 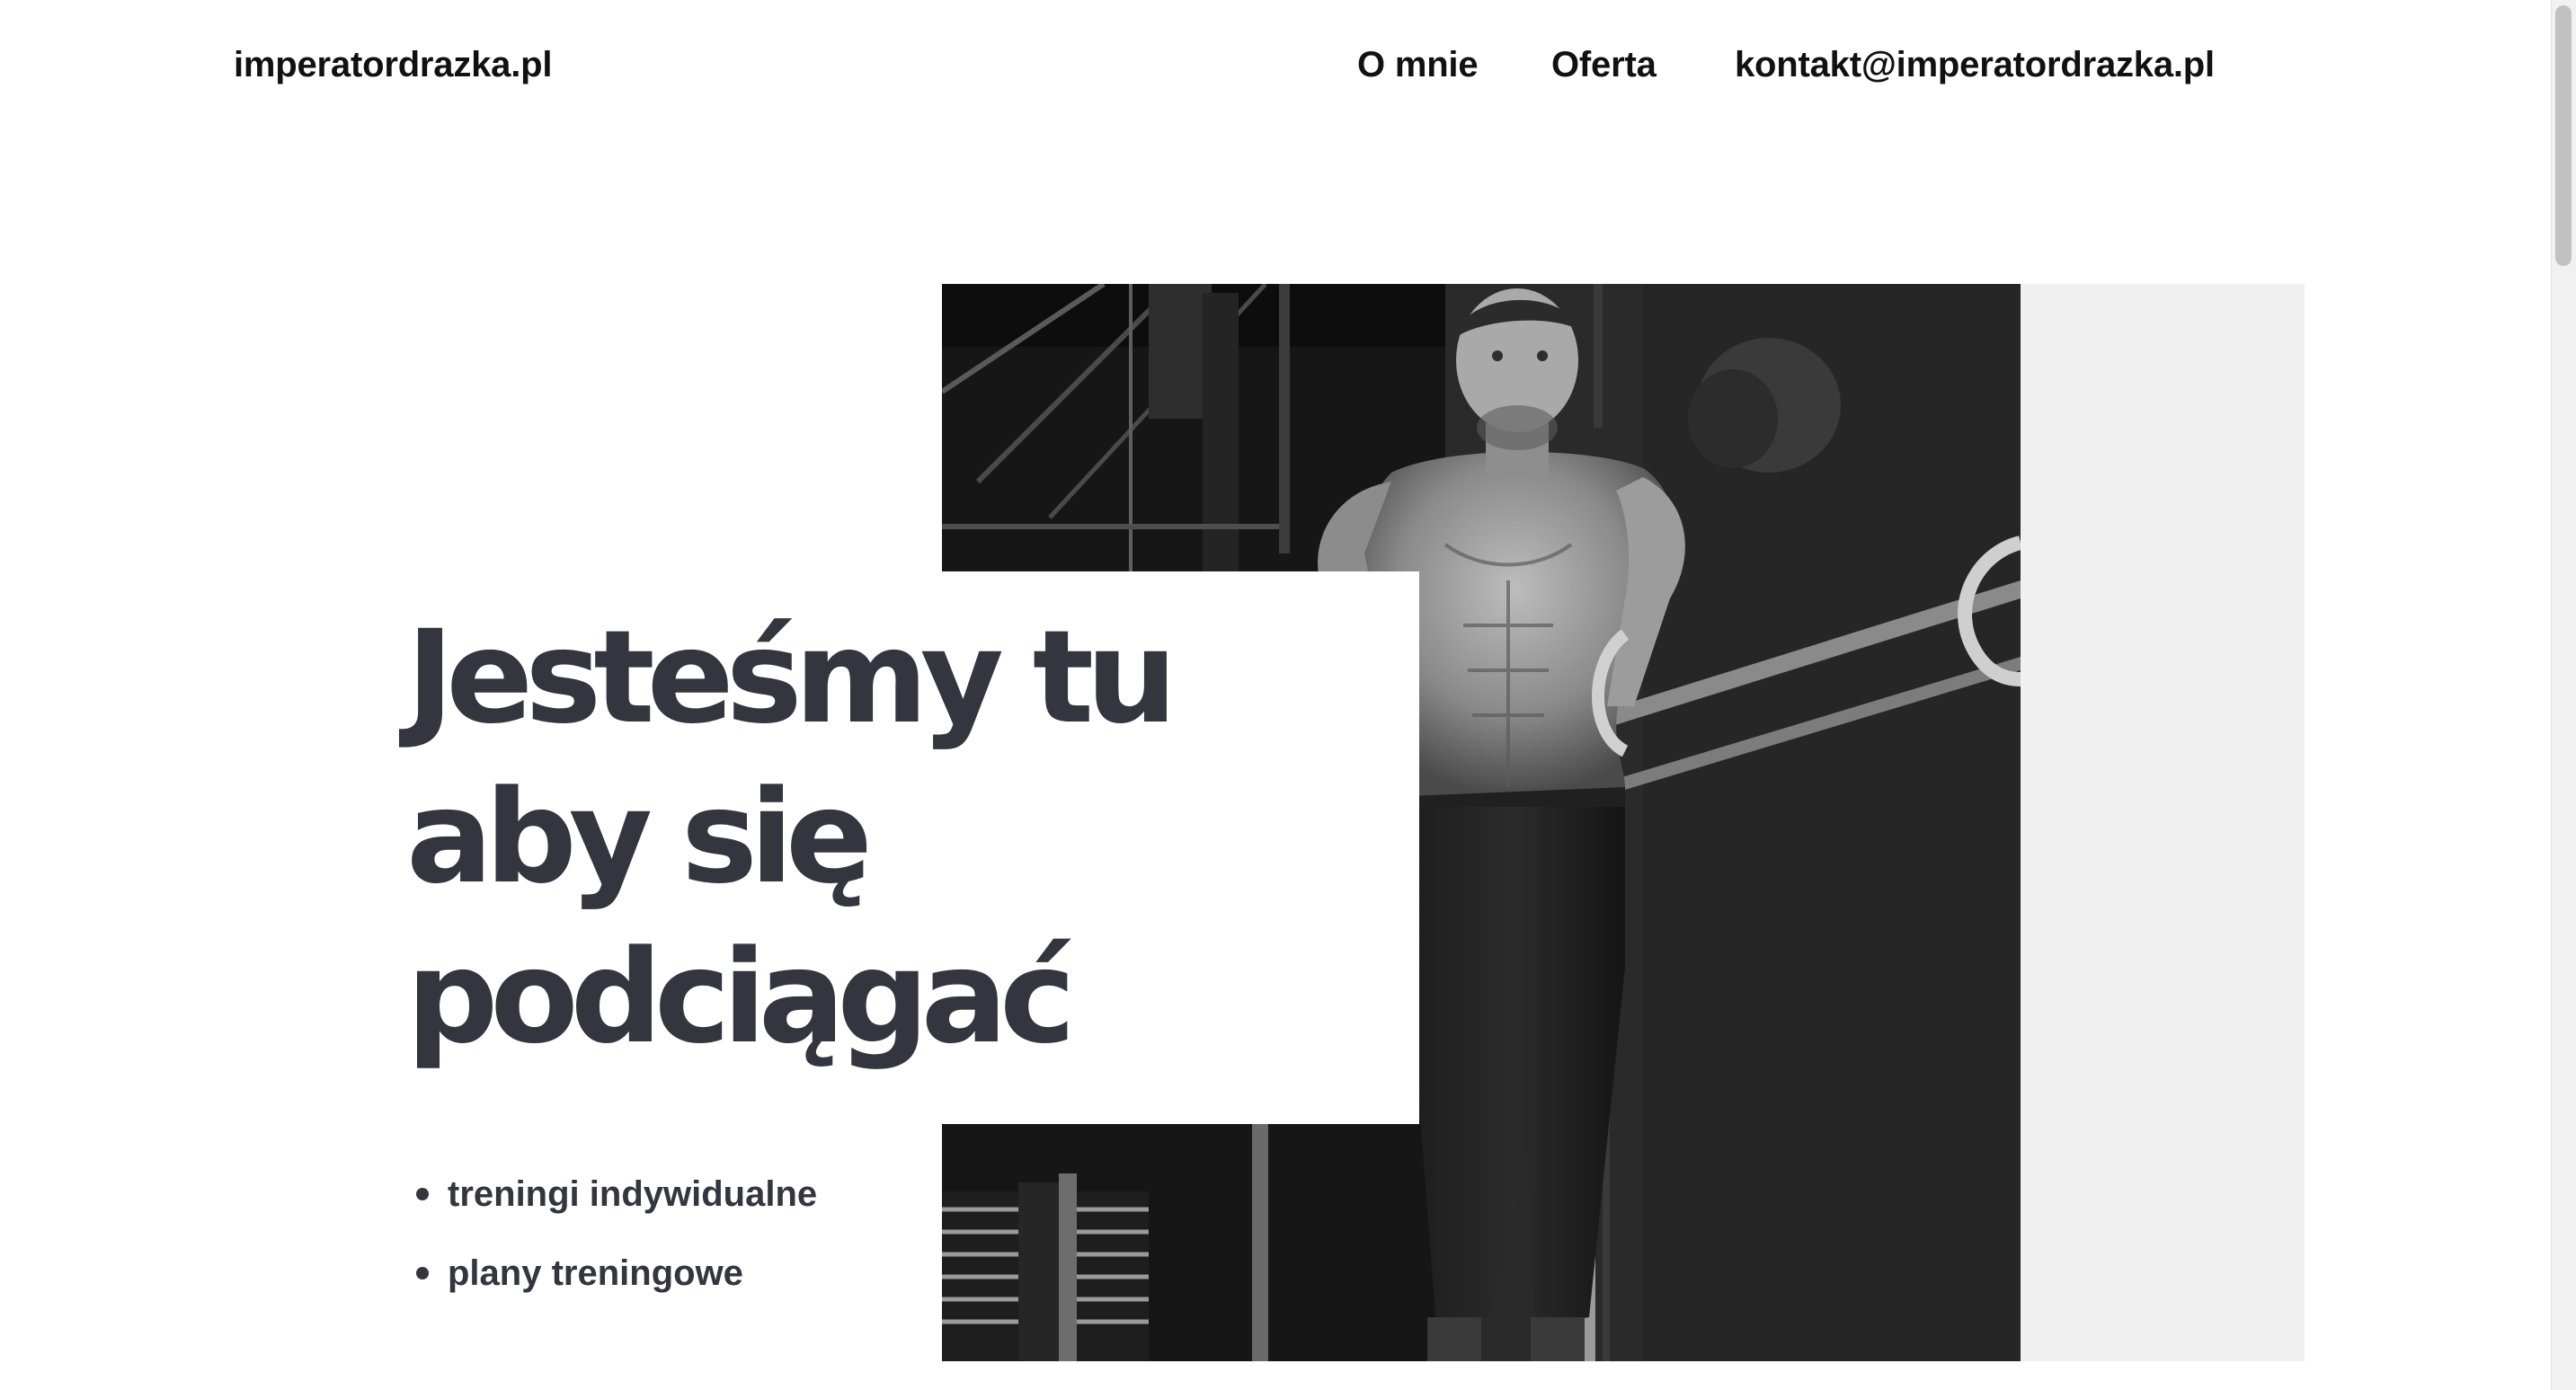 I want to click on feature-item: plany treningowe, so click(x=613, y=1273).